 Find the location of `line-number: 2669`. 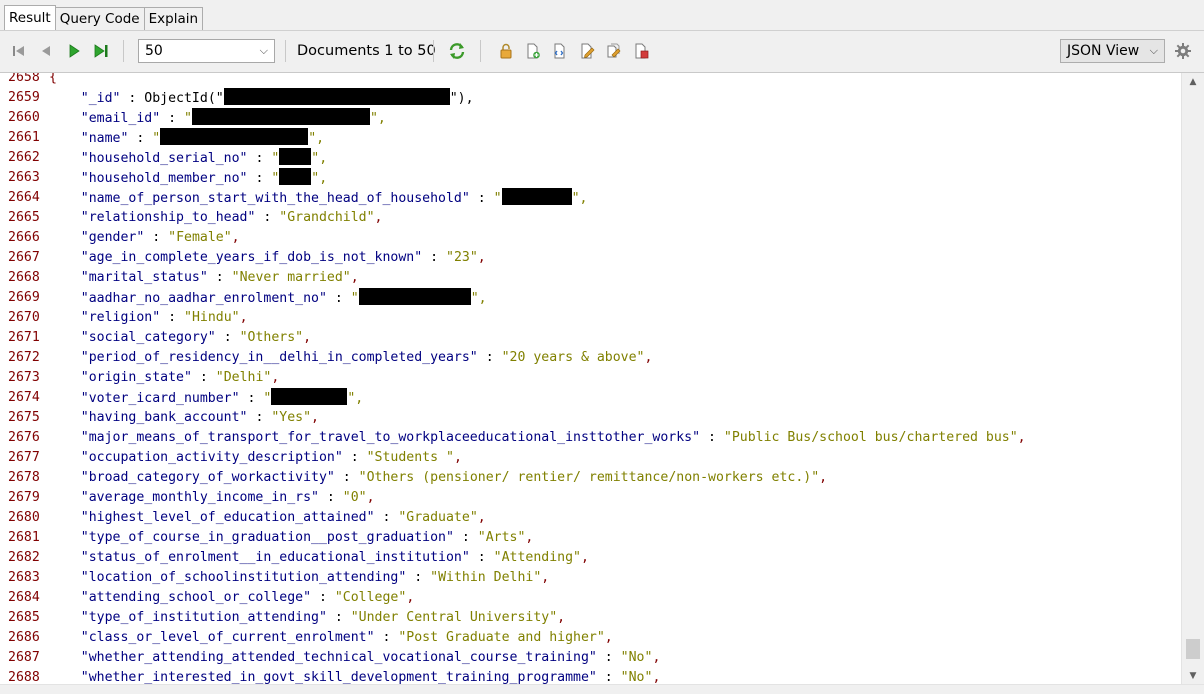

line-number: 2669 is located at coordinates (24, 297).